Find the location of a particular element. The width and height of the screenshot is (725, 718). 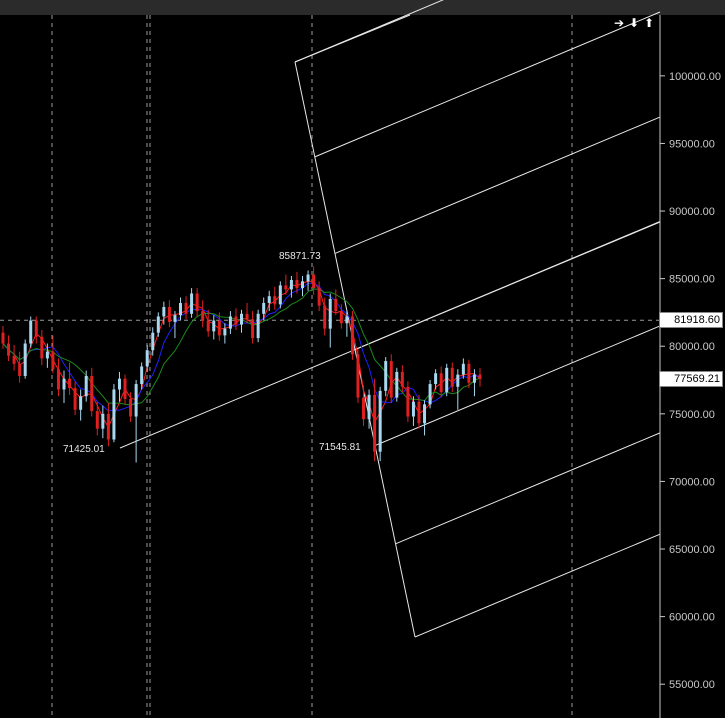

y-tick-label: 55000.00 is located at coordinates (692, 685).